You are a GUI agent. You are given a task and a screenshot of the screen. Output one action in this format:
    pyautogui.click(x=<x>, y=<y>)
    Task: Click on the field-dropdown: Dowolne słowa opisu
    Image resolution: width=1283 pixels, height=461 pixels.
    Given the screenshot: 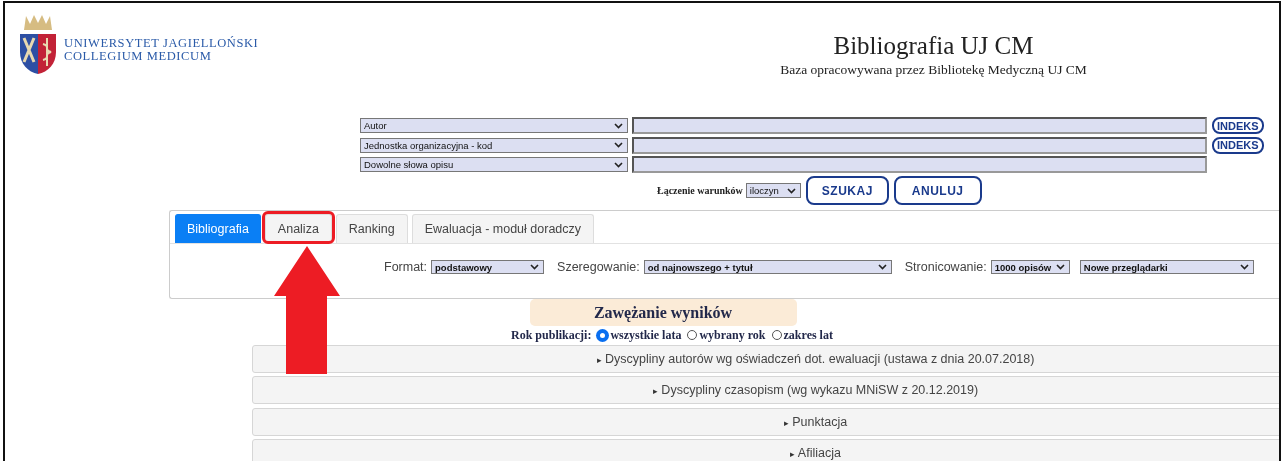 What is the action you would take?
    pyautogui.click(x=494, y=165)
    